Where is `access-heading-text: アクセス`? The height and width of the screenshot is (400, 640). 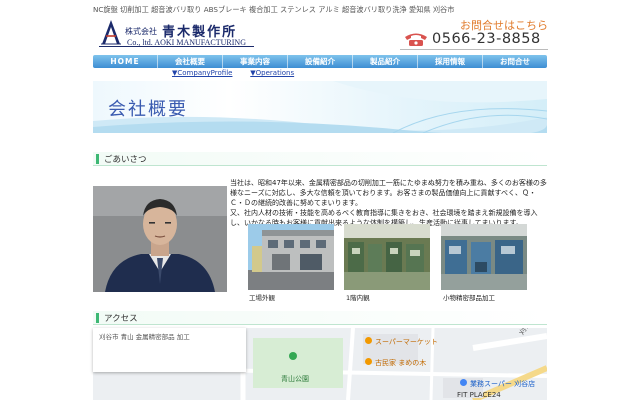
access-heading-text: アクセス is located at coordinates (121, 319).